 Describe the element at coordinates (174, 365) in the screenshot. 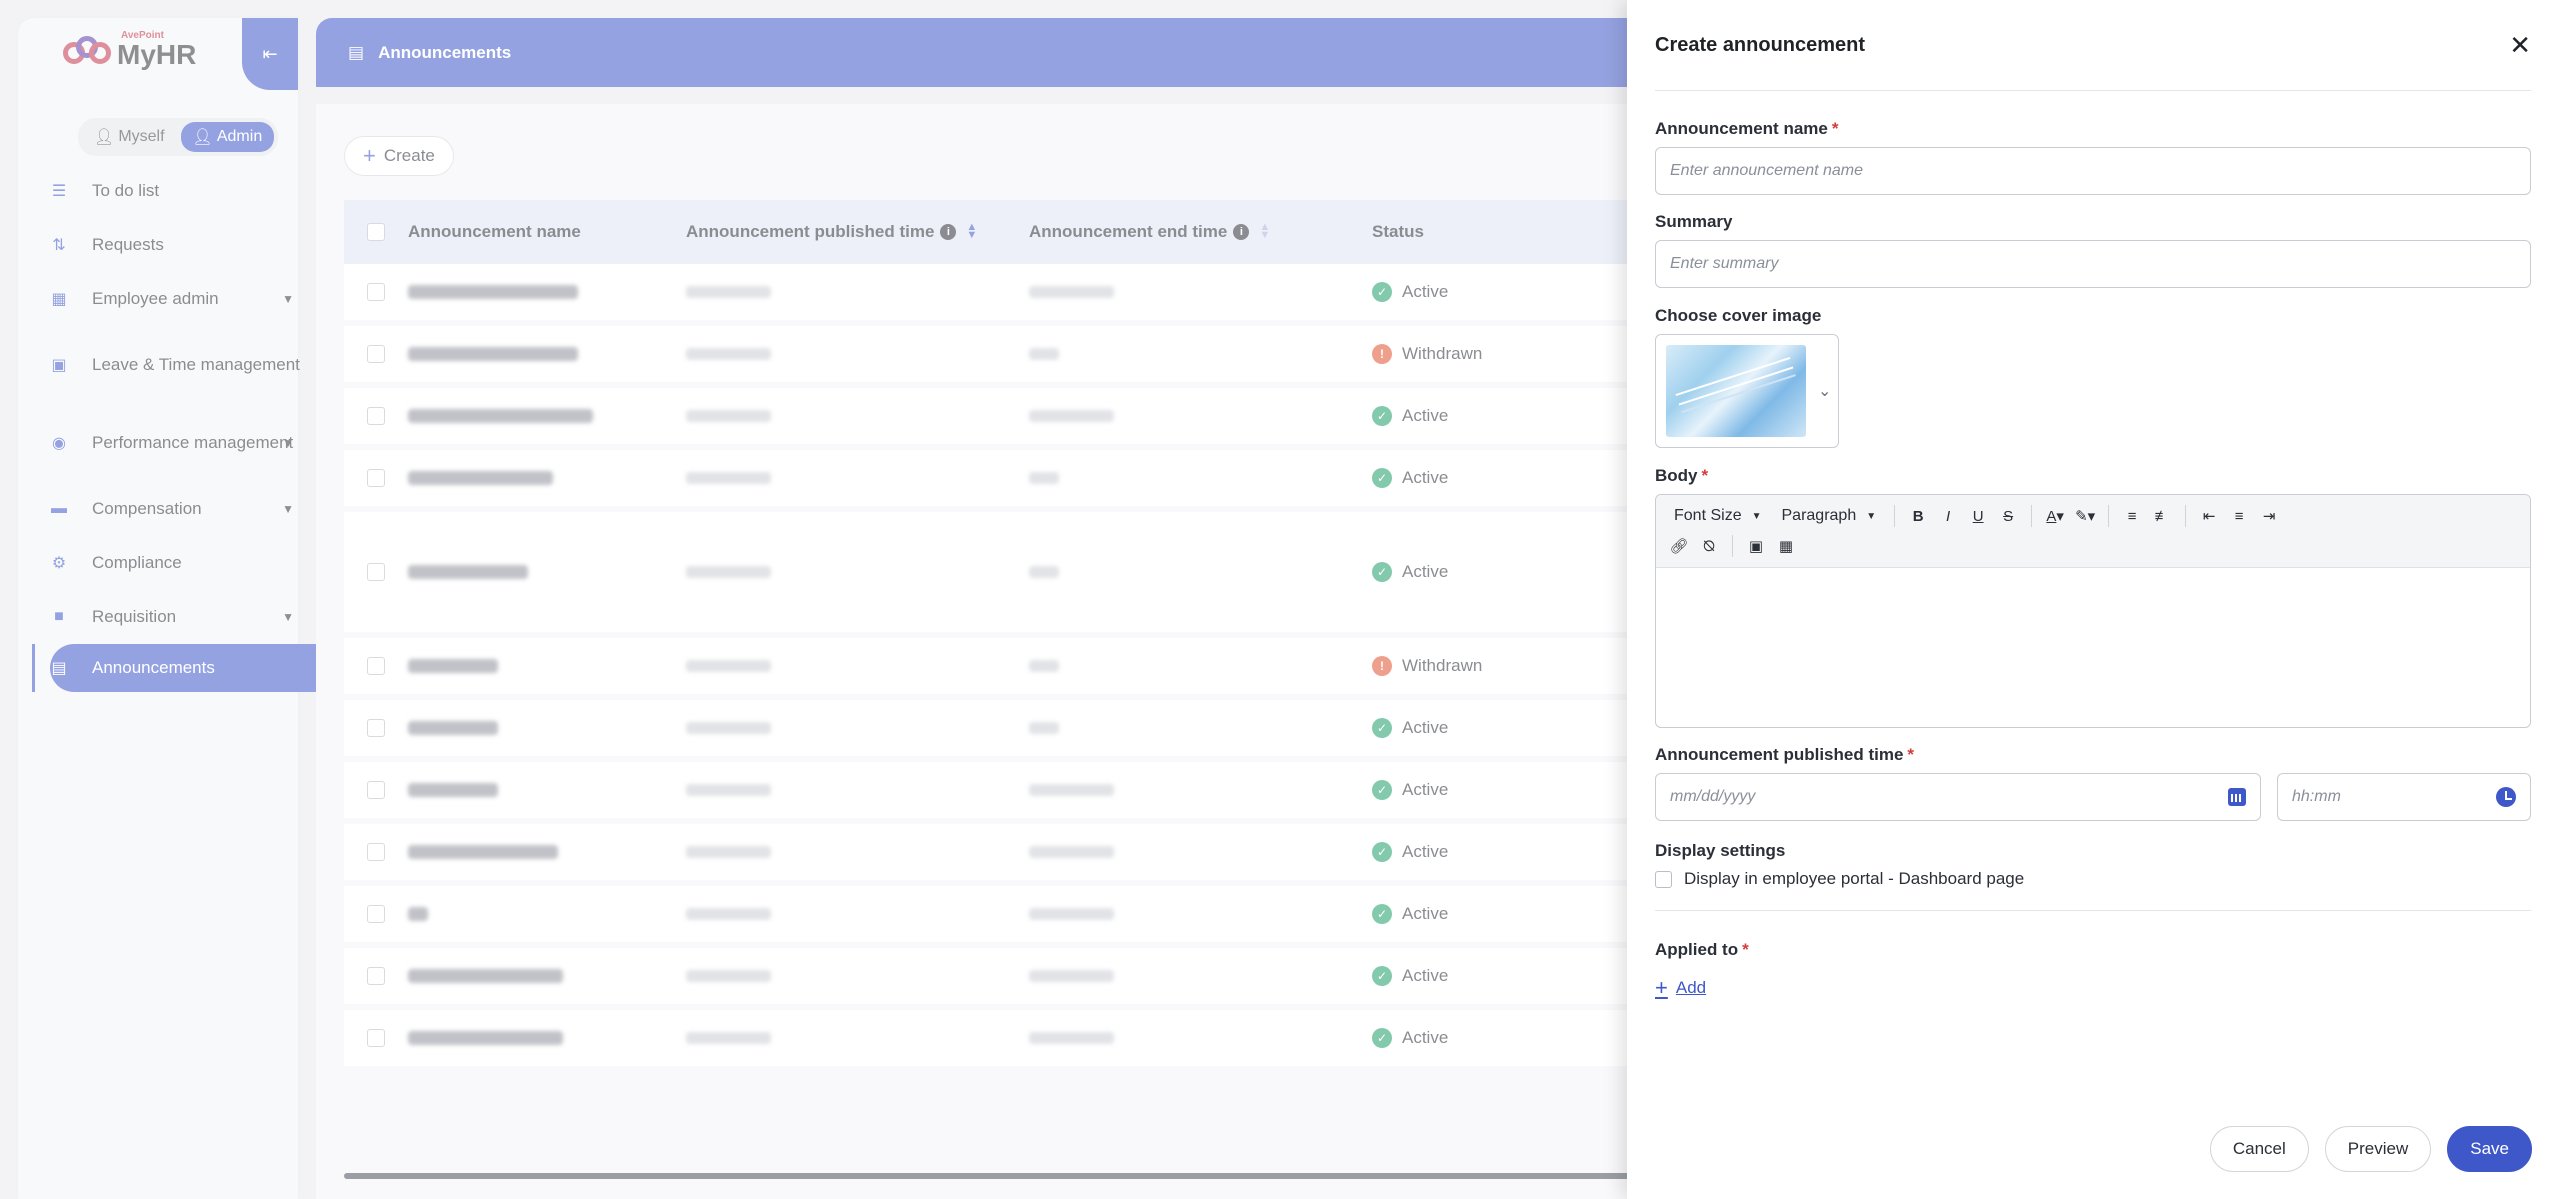

I see `sidebar-item-leave-time: ▣ Leave & Time management` at that location.